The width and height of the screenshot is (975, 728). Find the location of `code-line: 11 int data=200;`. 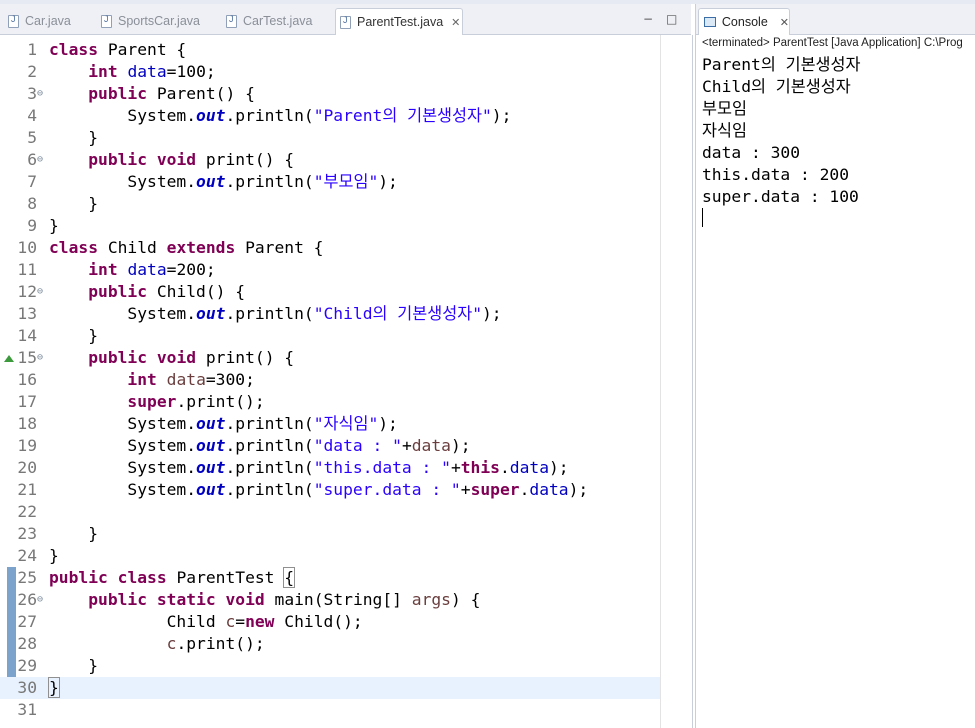

code-line: 11 int data=200; is located at coordinates (330, 270).